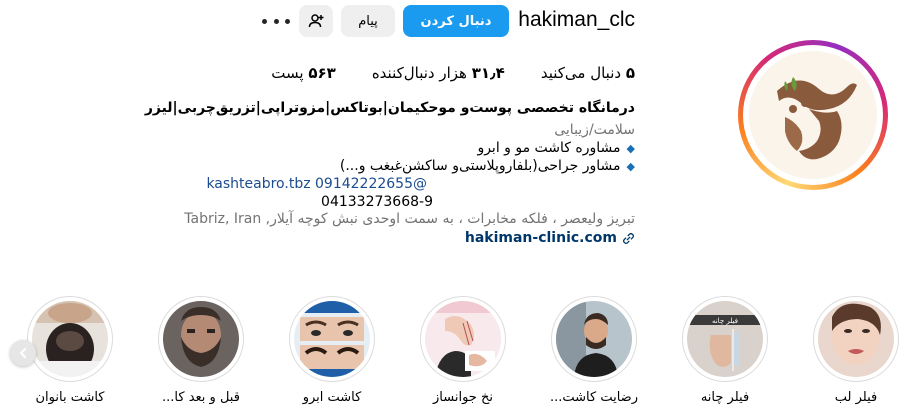 This screenshot has width=924, height=416. I want to click on hakiman-logo, so click(813, 115).